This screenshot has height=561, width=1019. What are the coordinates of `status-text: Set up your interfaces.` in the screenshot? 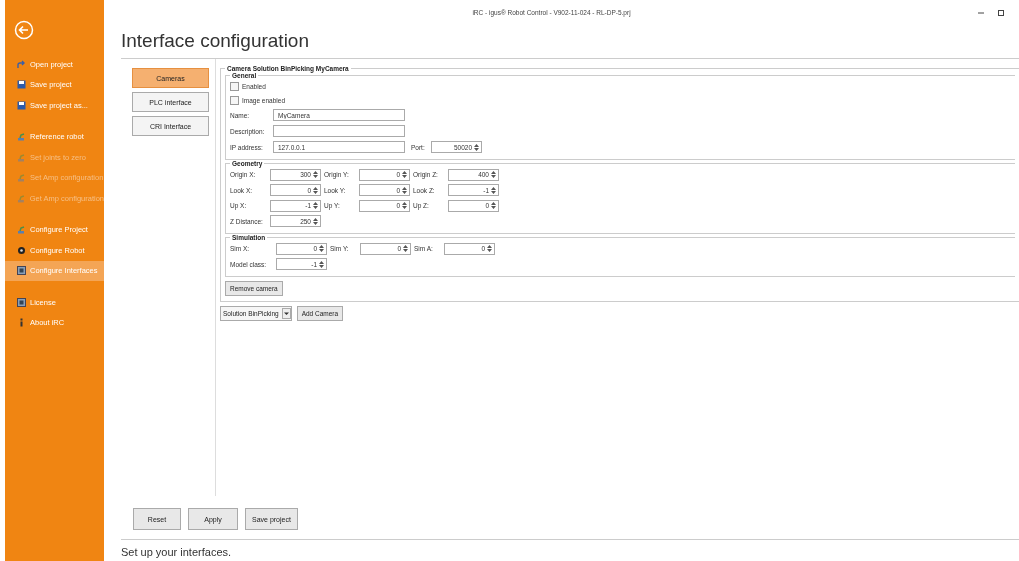 It's located at (570, 548).